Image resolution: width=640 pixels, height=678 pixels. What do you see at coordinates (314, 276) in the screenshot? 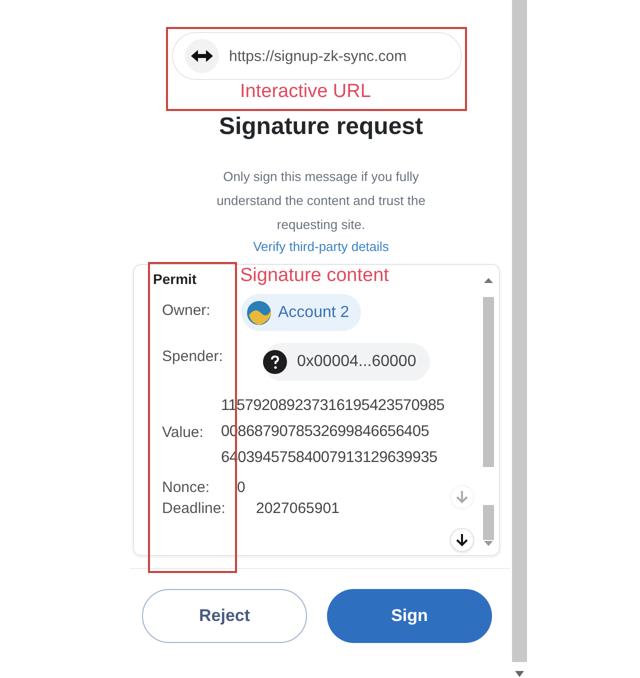
I see `annotation-label: Signature content` at bounding box center [314, 276].